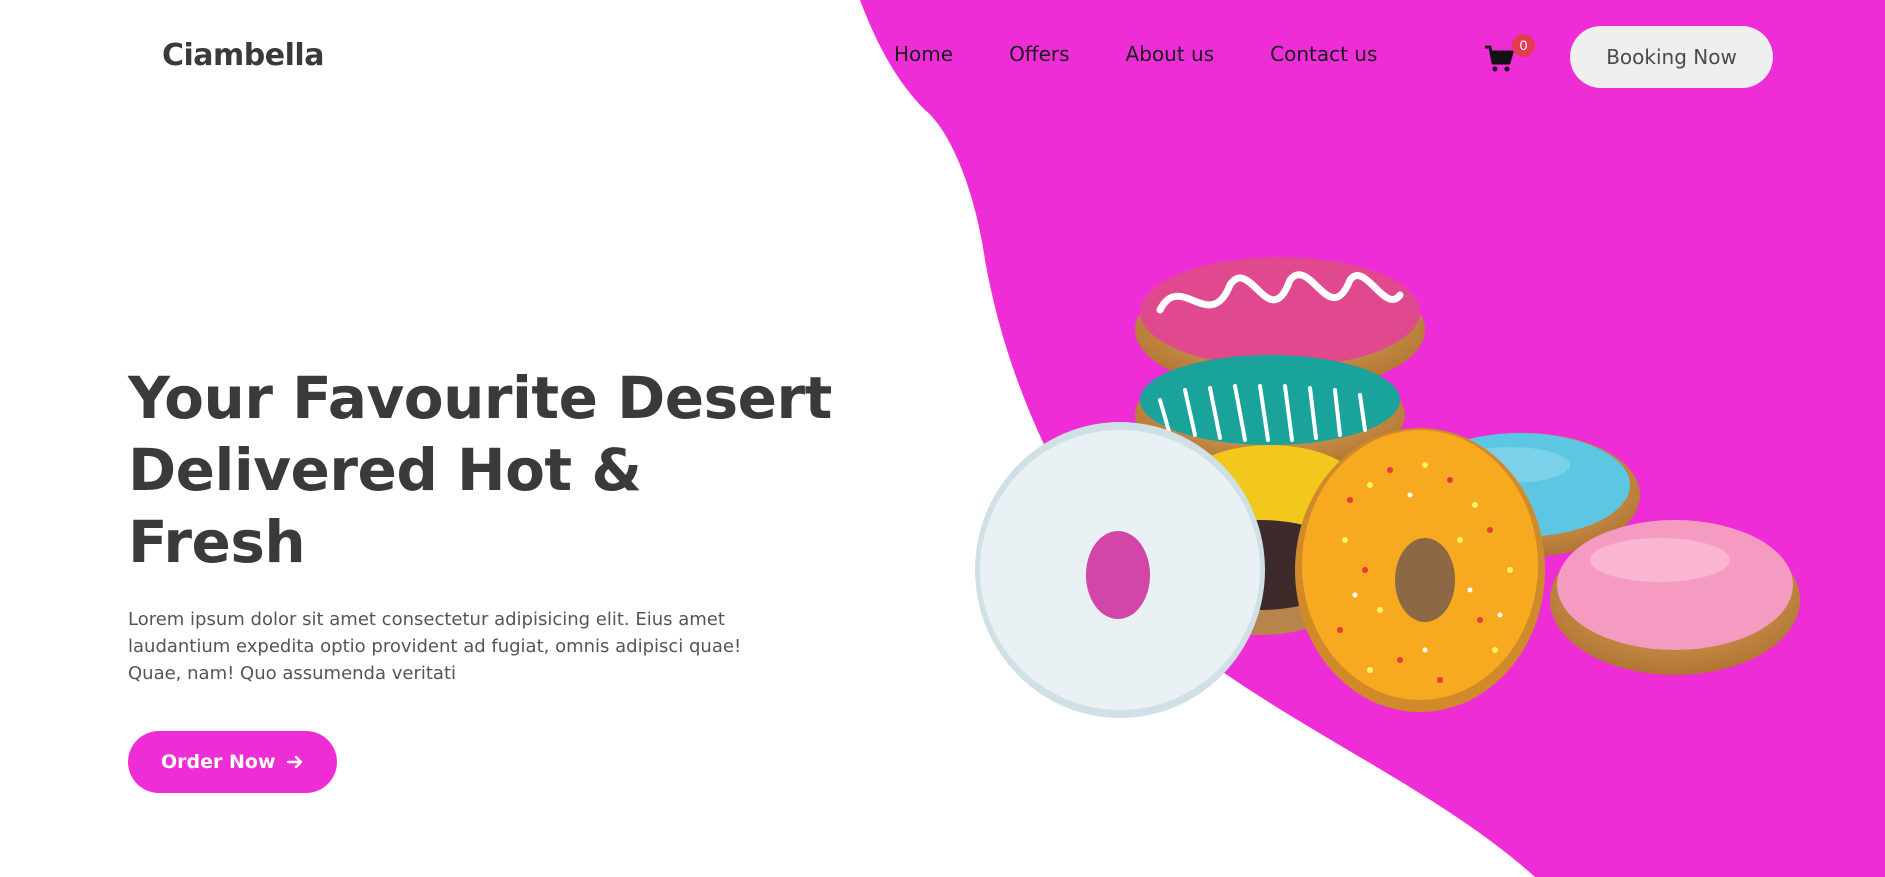  I want to click on nav-contact-us: Contact us, so click(1323, 54).